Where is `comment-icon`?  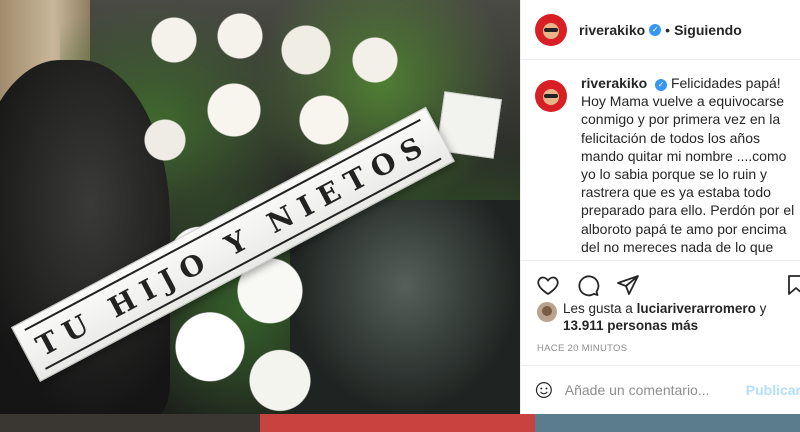
comment-icon is located at coordinates (589, 285).